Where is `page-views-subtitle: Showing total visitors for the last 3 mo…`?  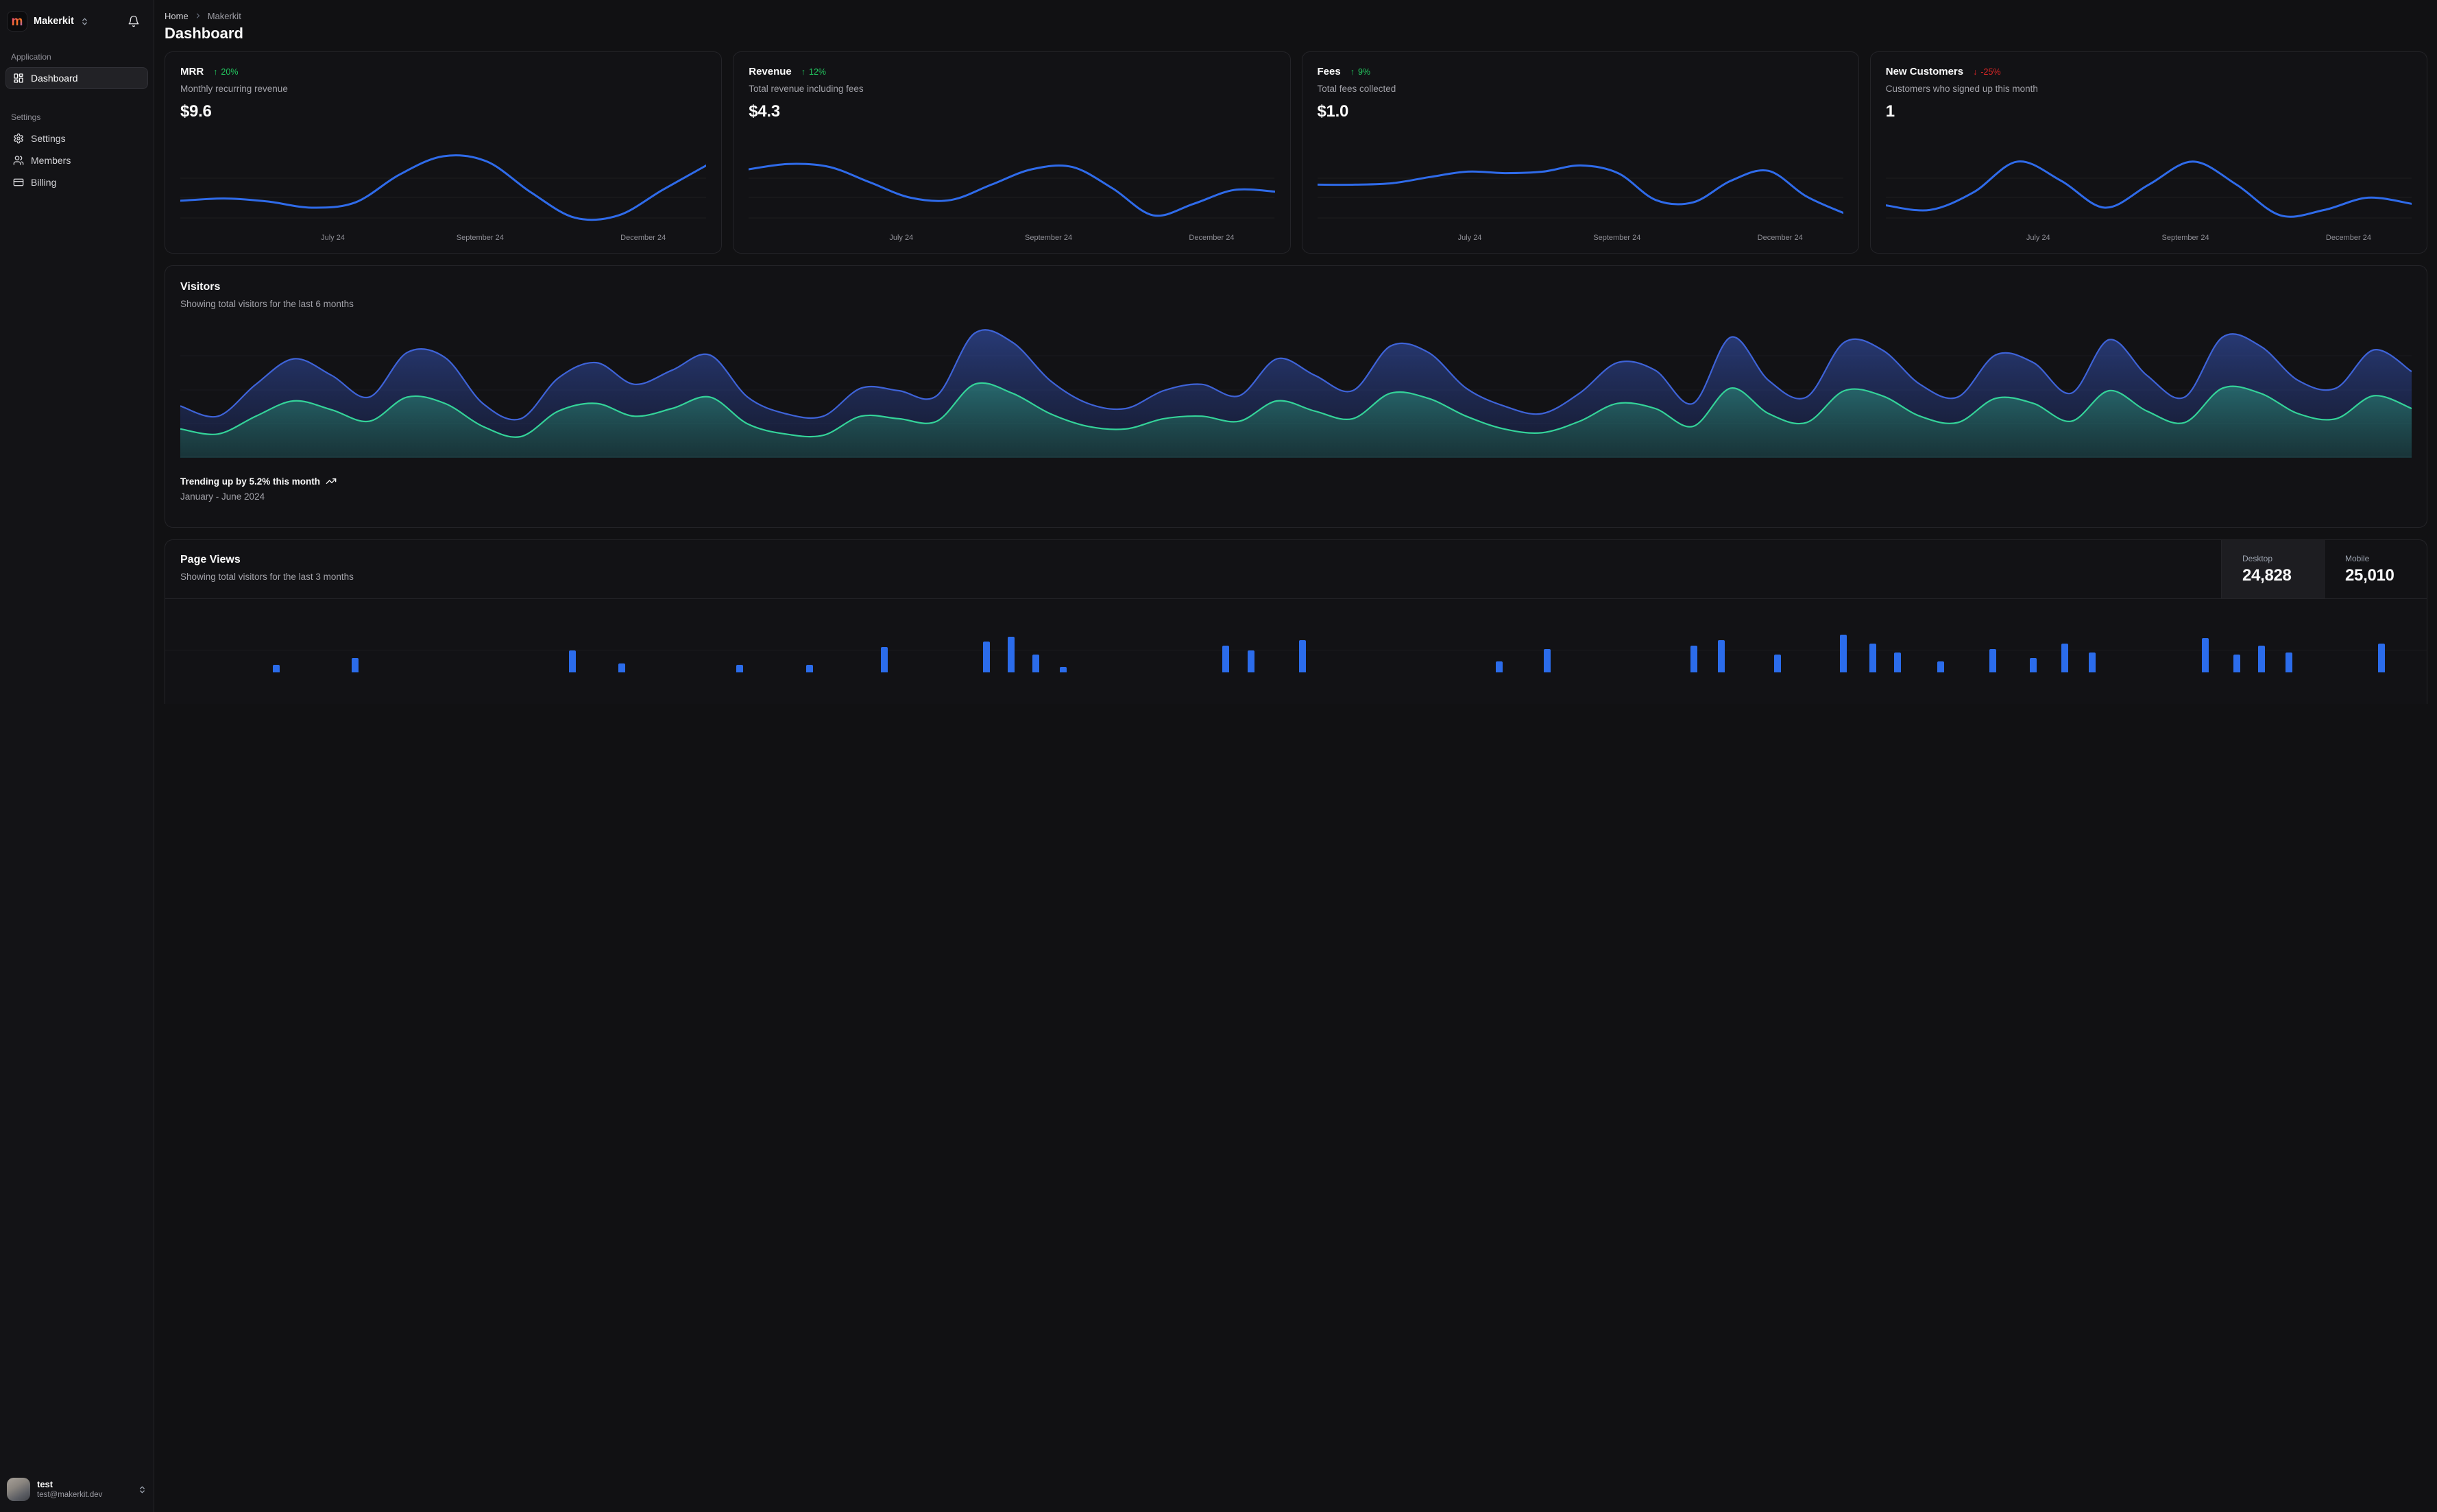
page-views-subtitle: Showing total visitors for the last 3 mo… is located at coordinates (267, 577).